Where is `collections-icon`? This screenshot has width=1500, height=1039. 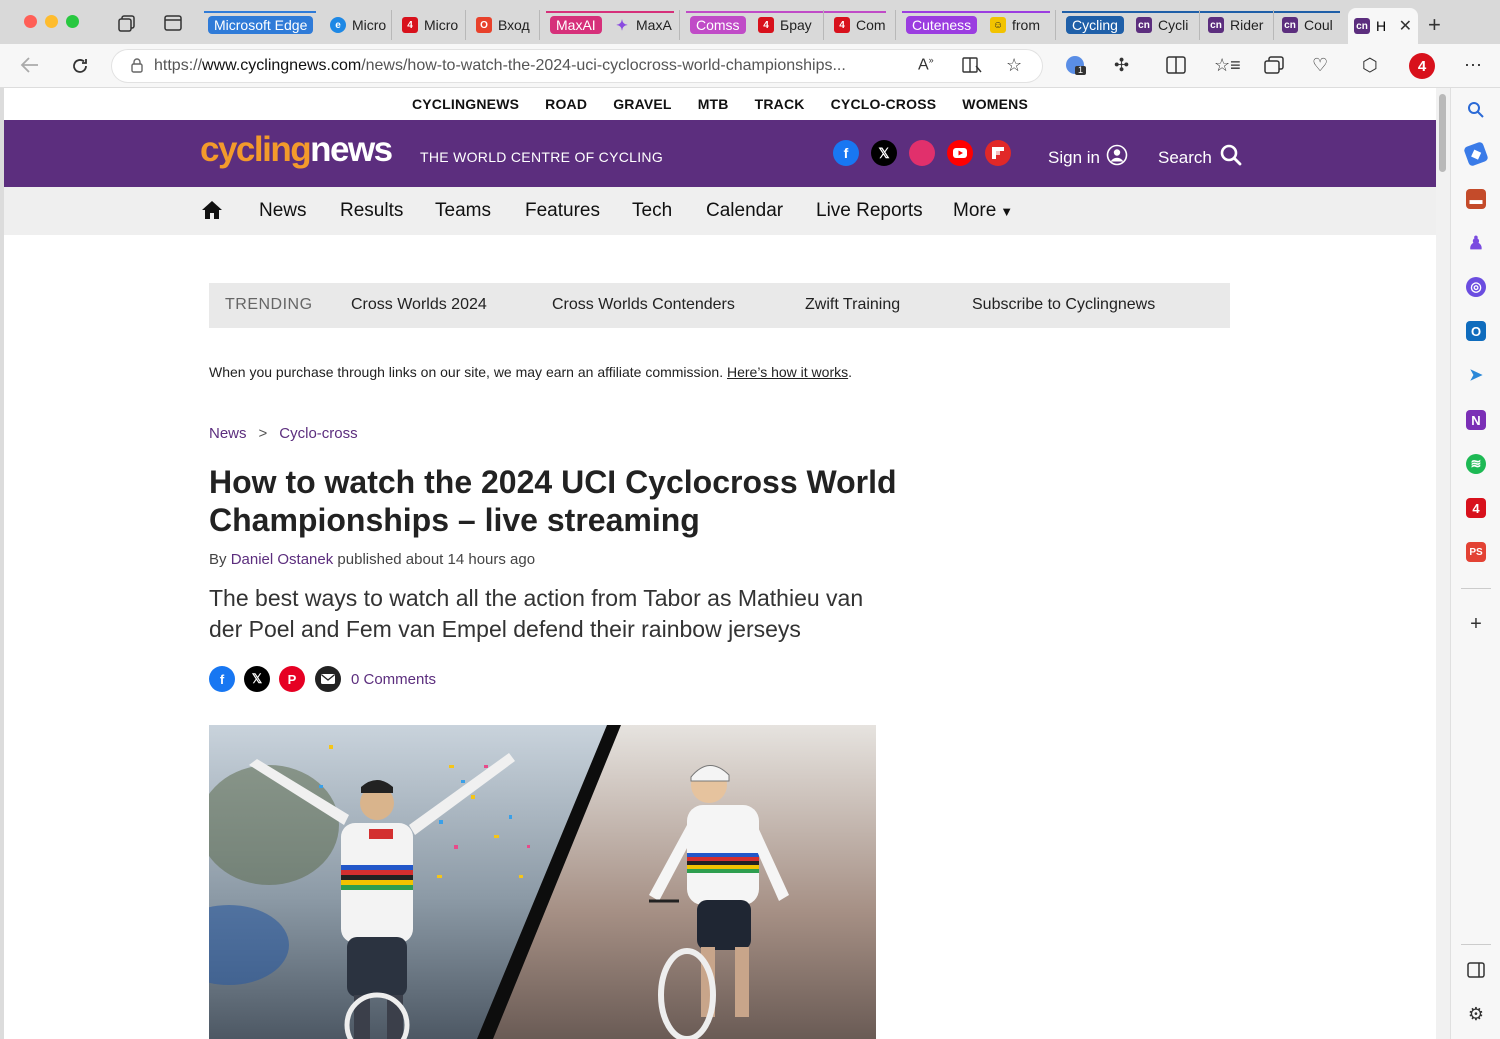
collections-icon is located at coordinates (1274, 66).